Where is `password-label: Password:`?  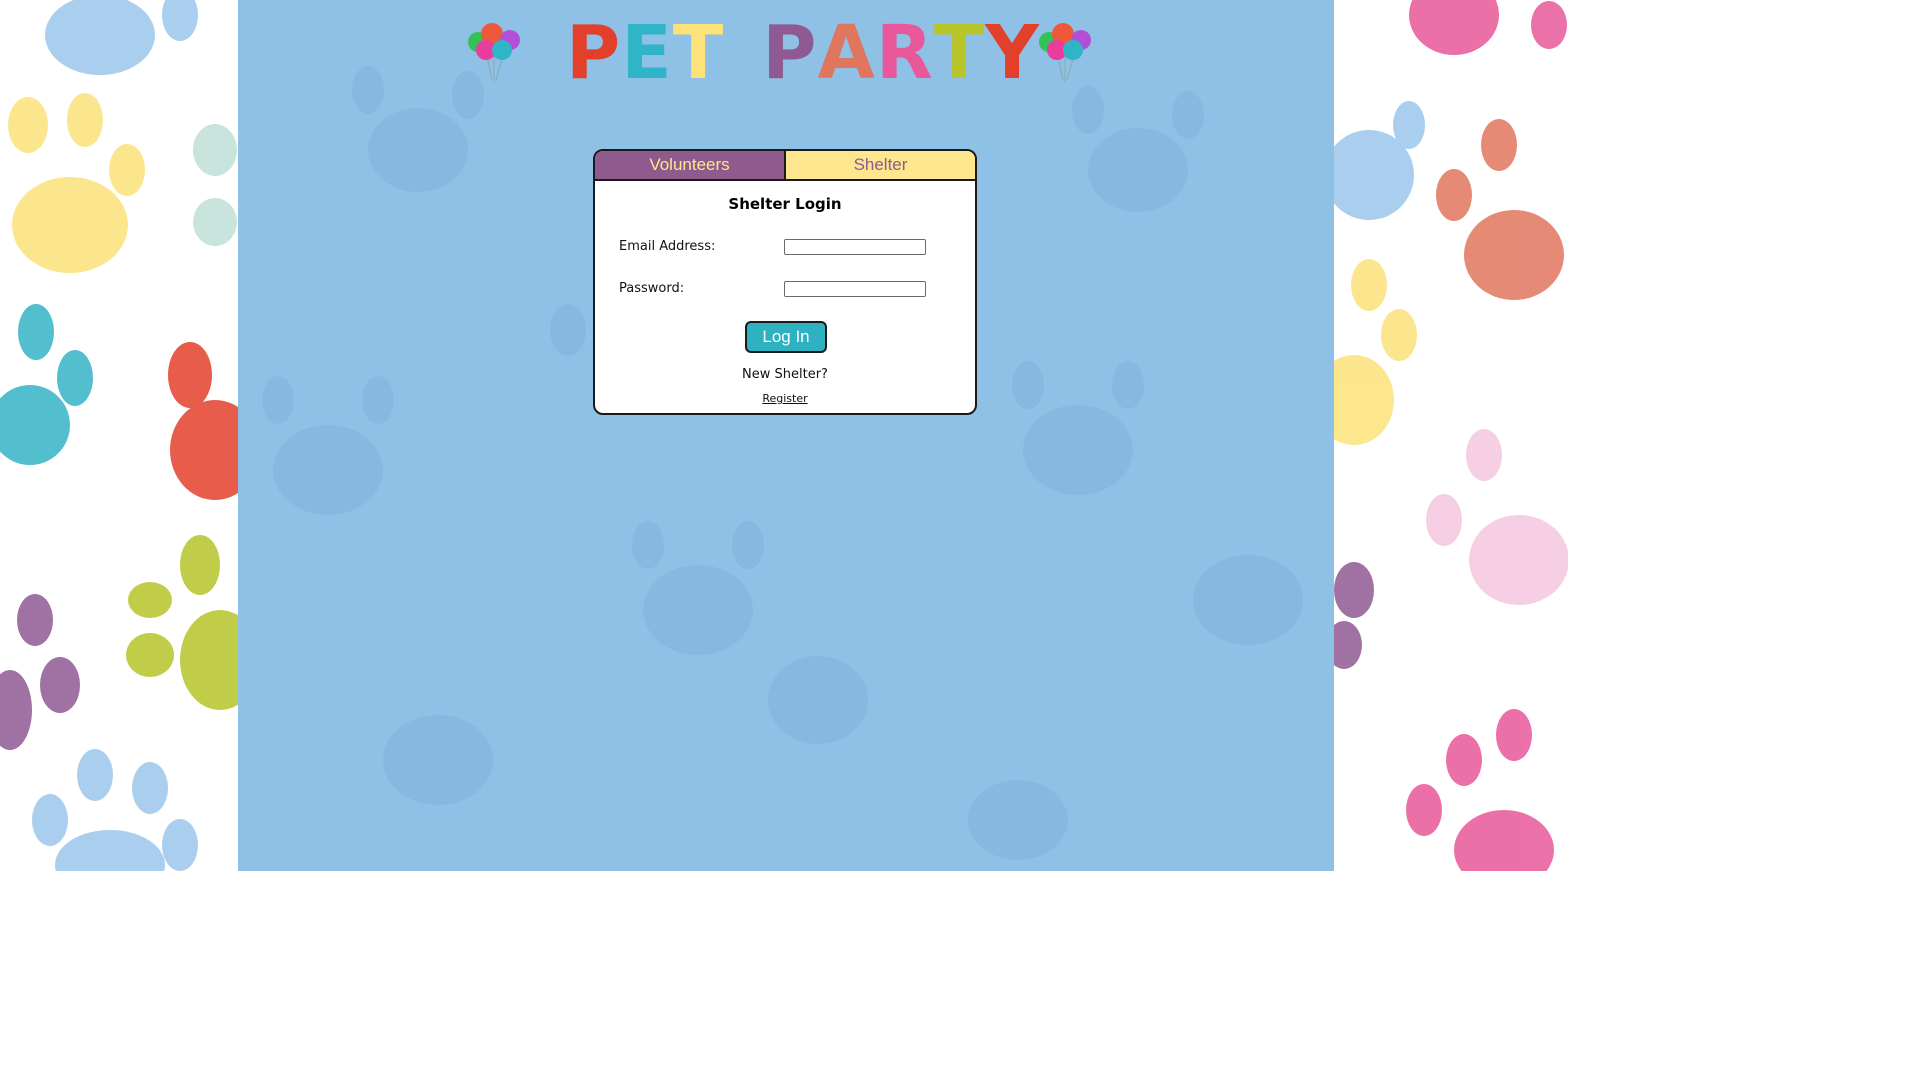 password-label: Password: is located at coordinates (652, 288).